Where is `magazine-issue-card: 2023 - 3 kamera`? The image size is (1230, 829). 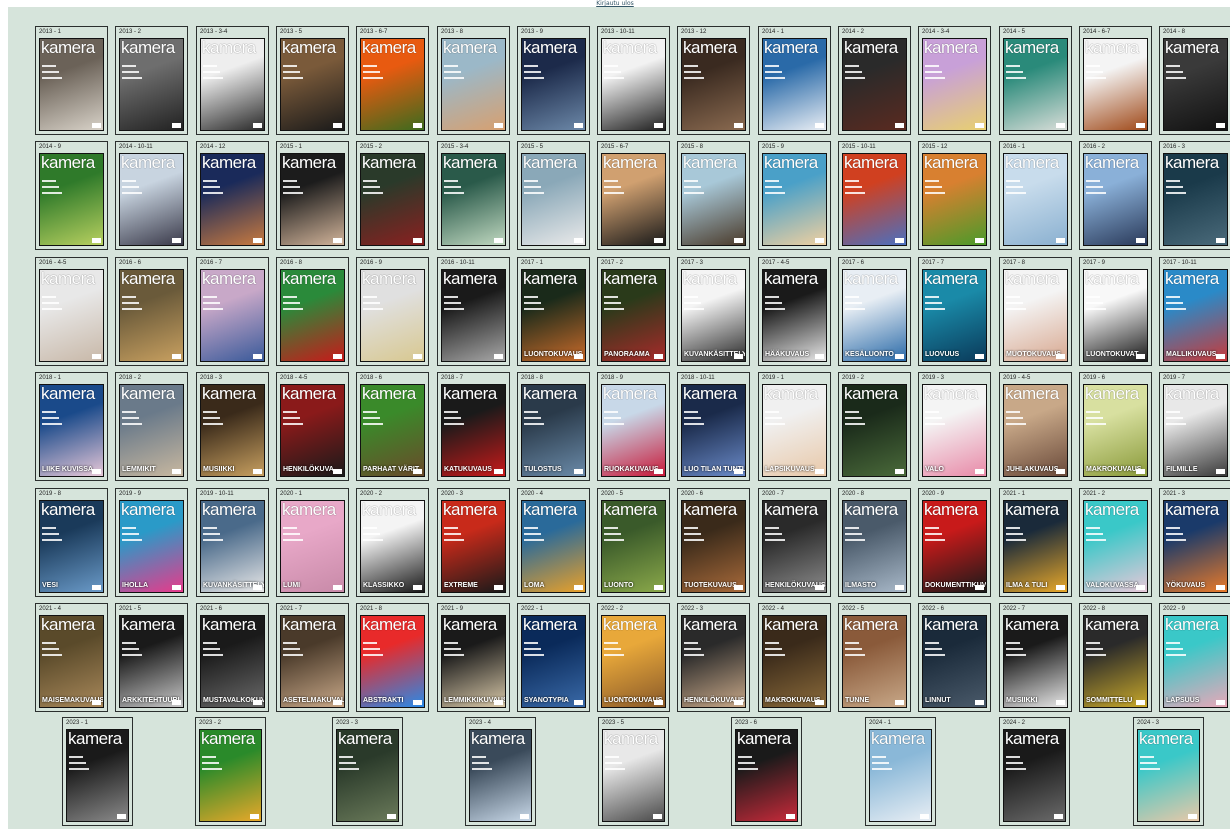 magazine-issue-card: 2023 - 3 kamera is located at coordinates (367, 771).